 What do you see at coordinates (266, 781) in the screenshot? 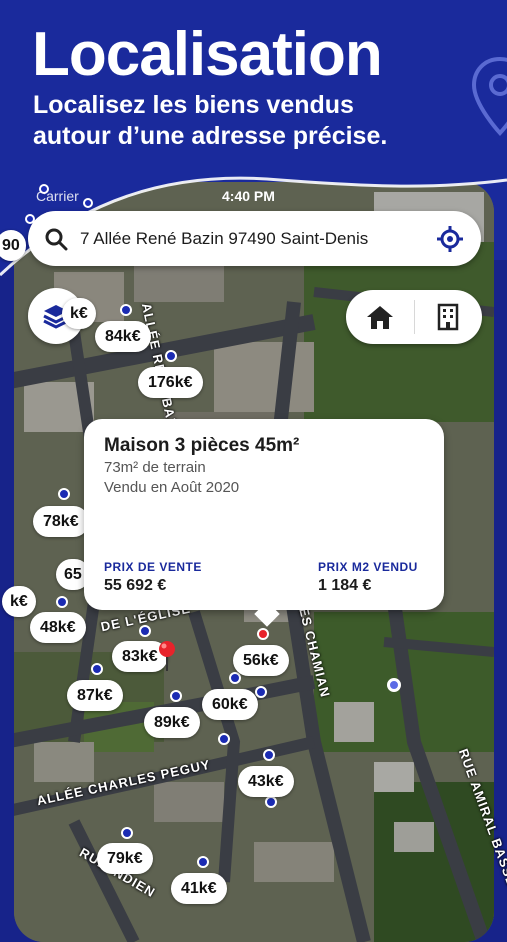
I see `price-marker: 43k€` at bounding box center [266, 781].